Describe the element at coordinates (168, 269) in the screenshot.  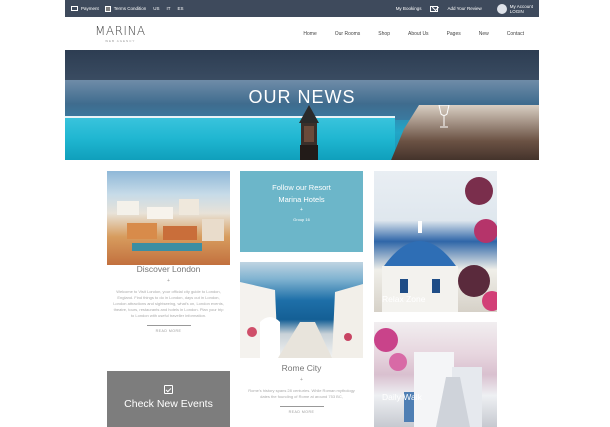
I see `discover-london-title: Discover London` at that location.